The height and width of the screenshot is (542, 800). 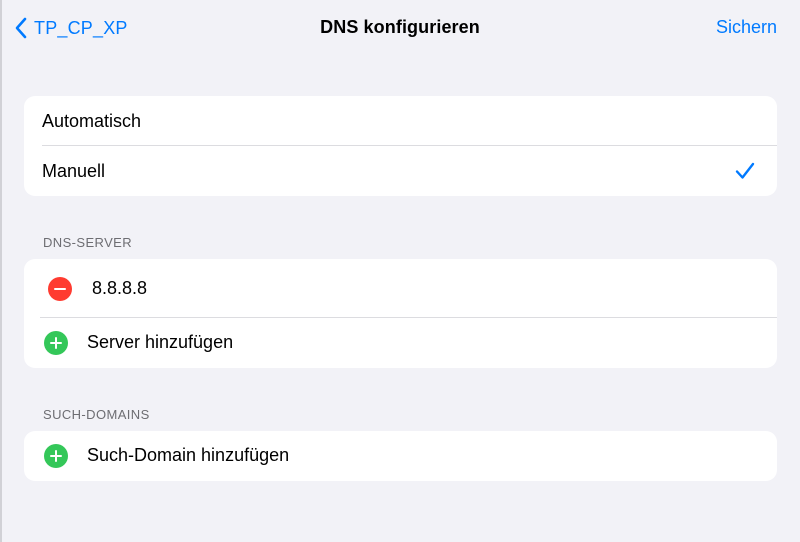 I want to click on delete-minus-icon, so click(x=60, y=289).